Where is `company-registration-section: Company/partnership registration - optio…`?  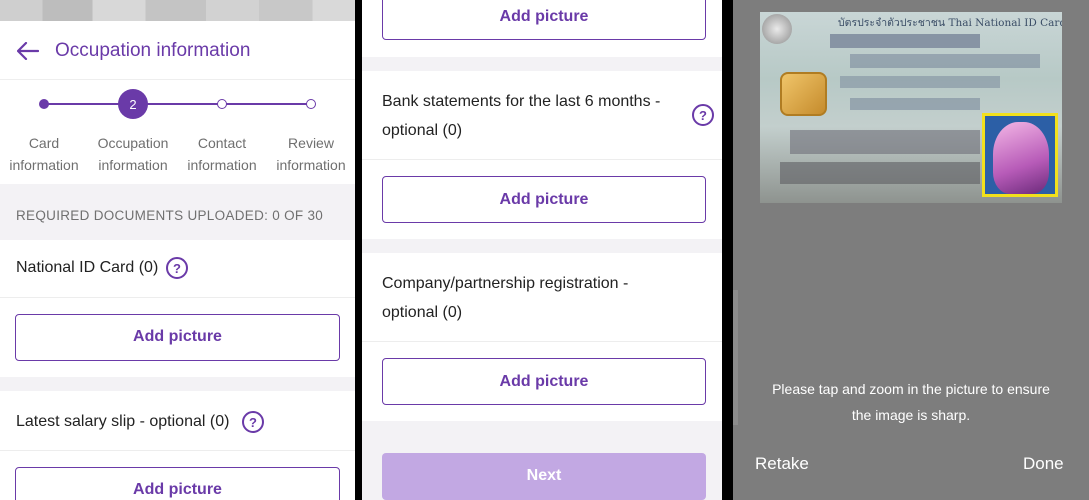 company-registration-section: Company/partnership registration - optio… is located at coordinates (542, 337).